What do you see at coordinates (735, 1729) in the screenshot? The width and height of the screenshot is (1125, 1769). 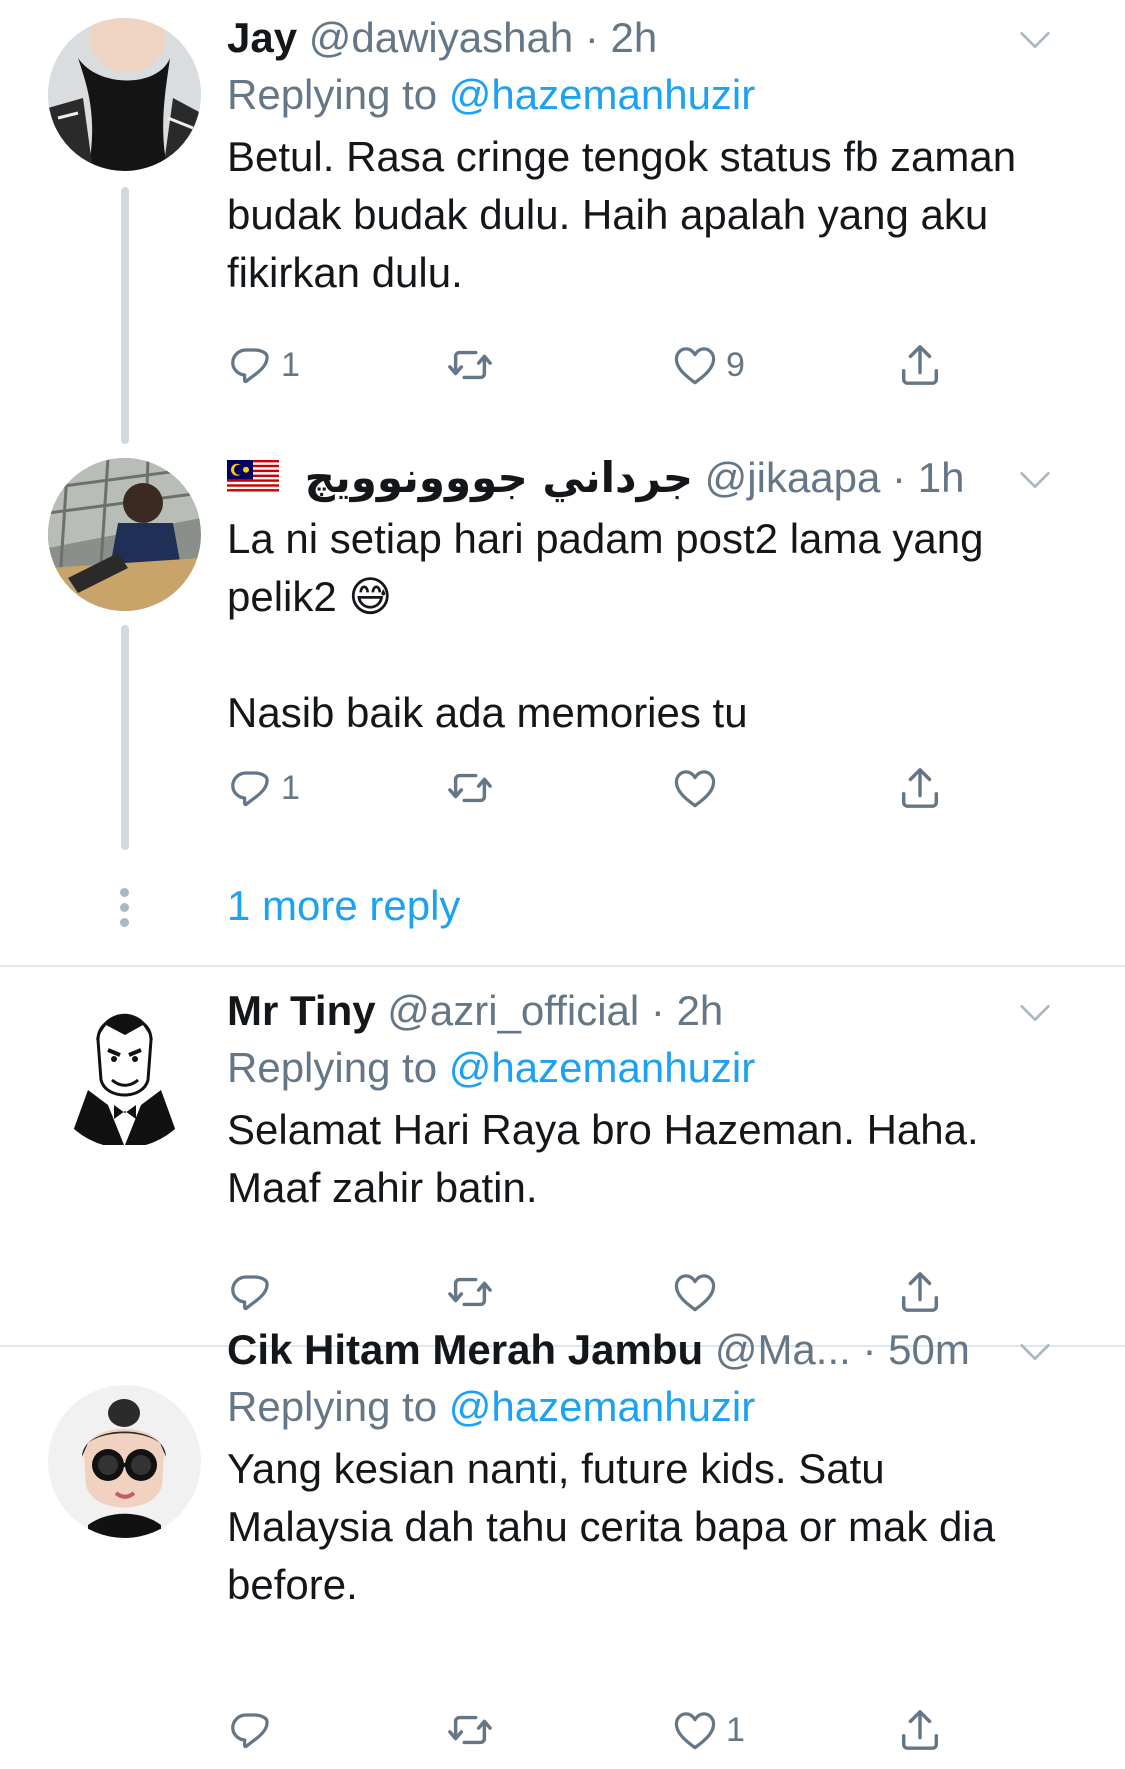 I see `like-count: 1` at bounding box center [735, 1729].